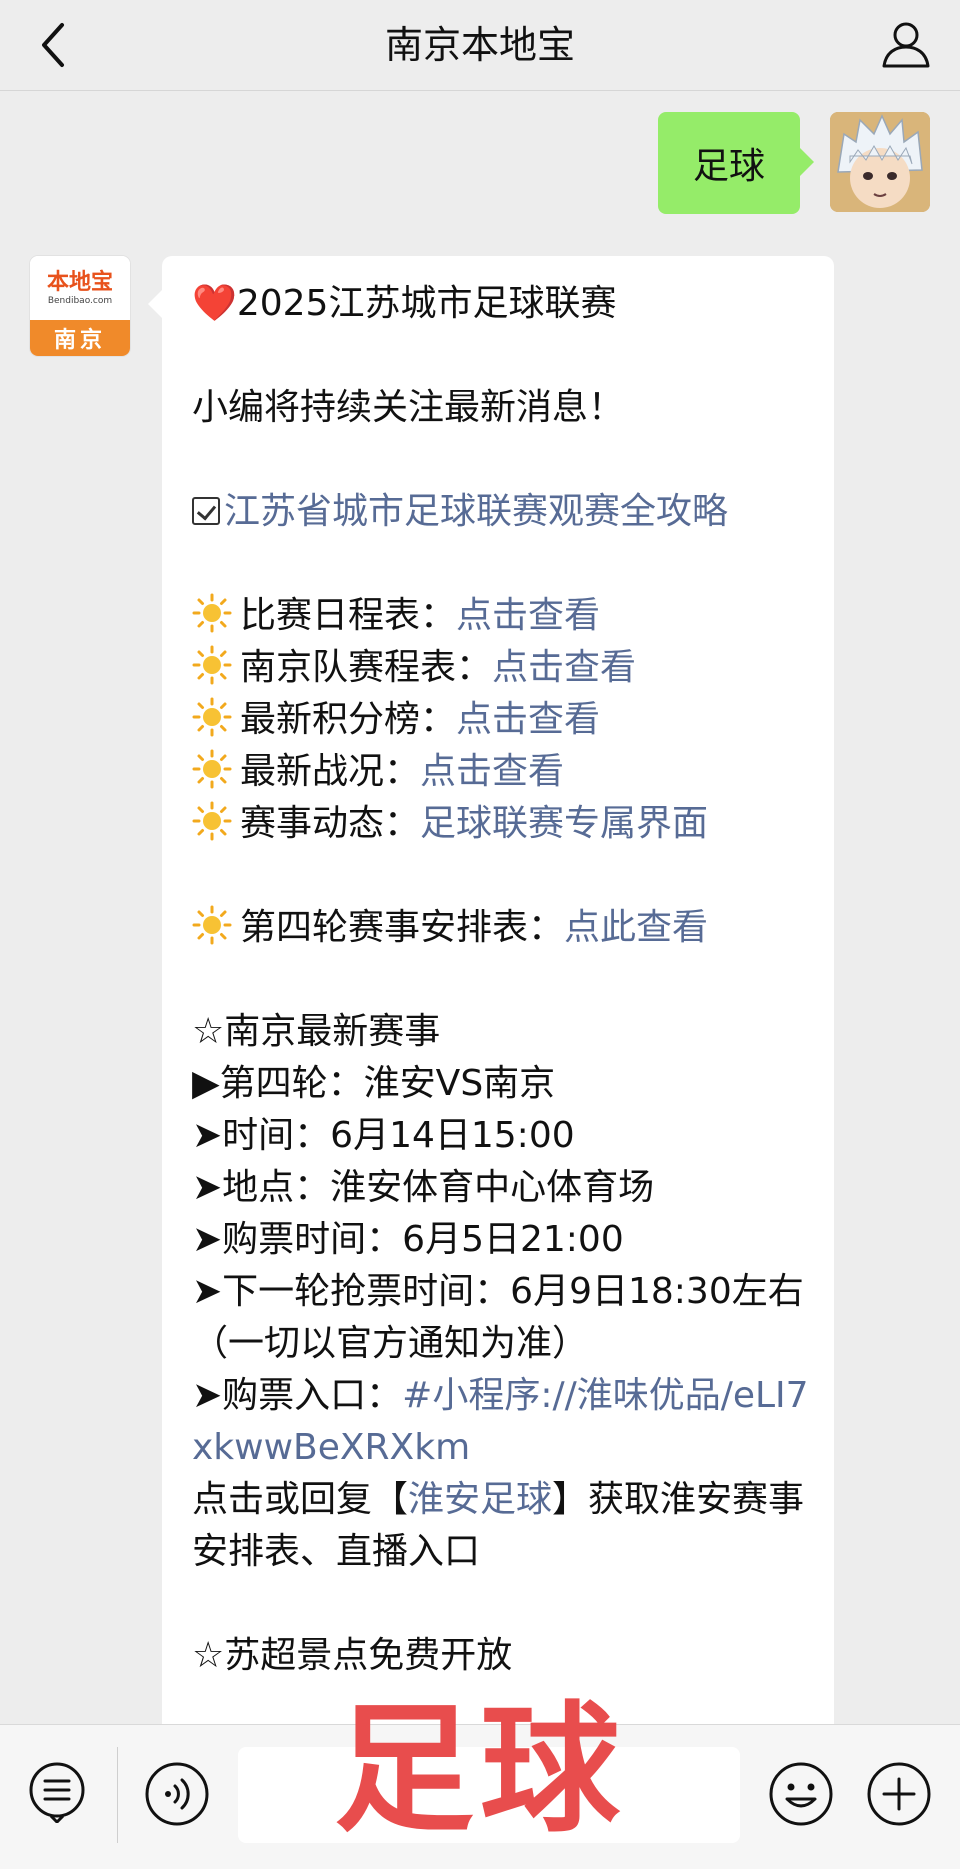  What do you see at coordinates (408, 407) in the screenshot?
I see `follow-text: 小编将持续关注最新消息！` at bounding box center [408, 407].